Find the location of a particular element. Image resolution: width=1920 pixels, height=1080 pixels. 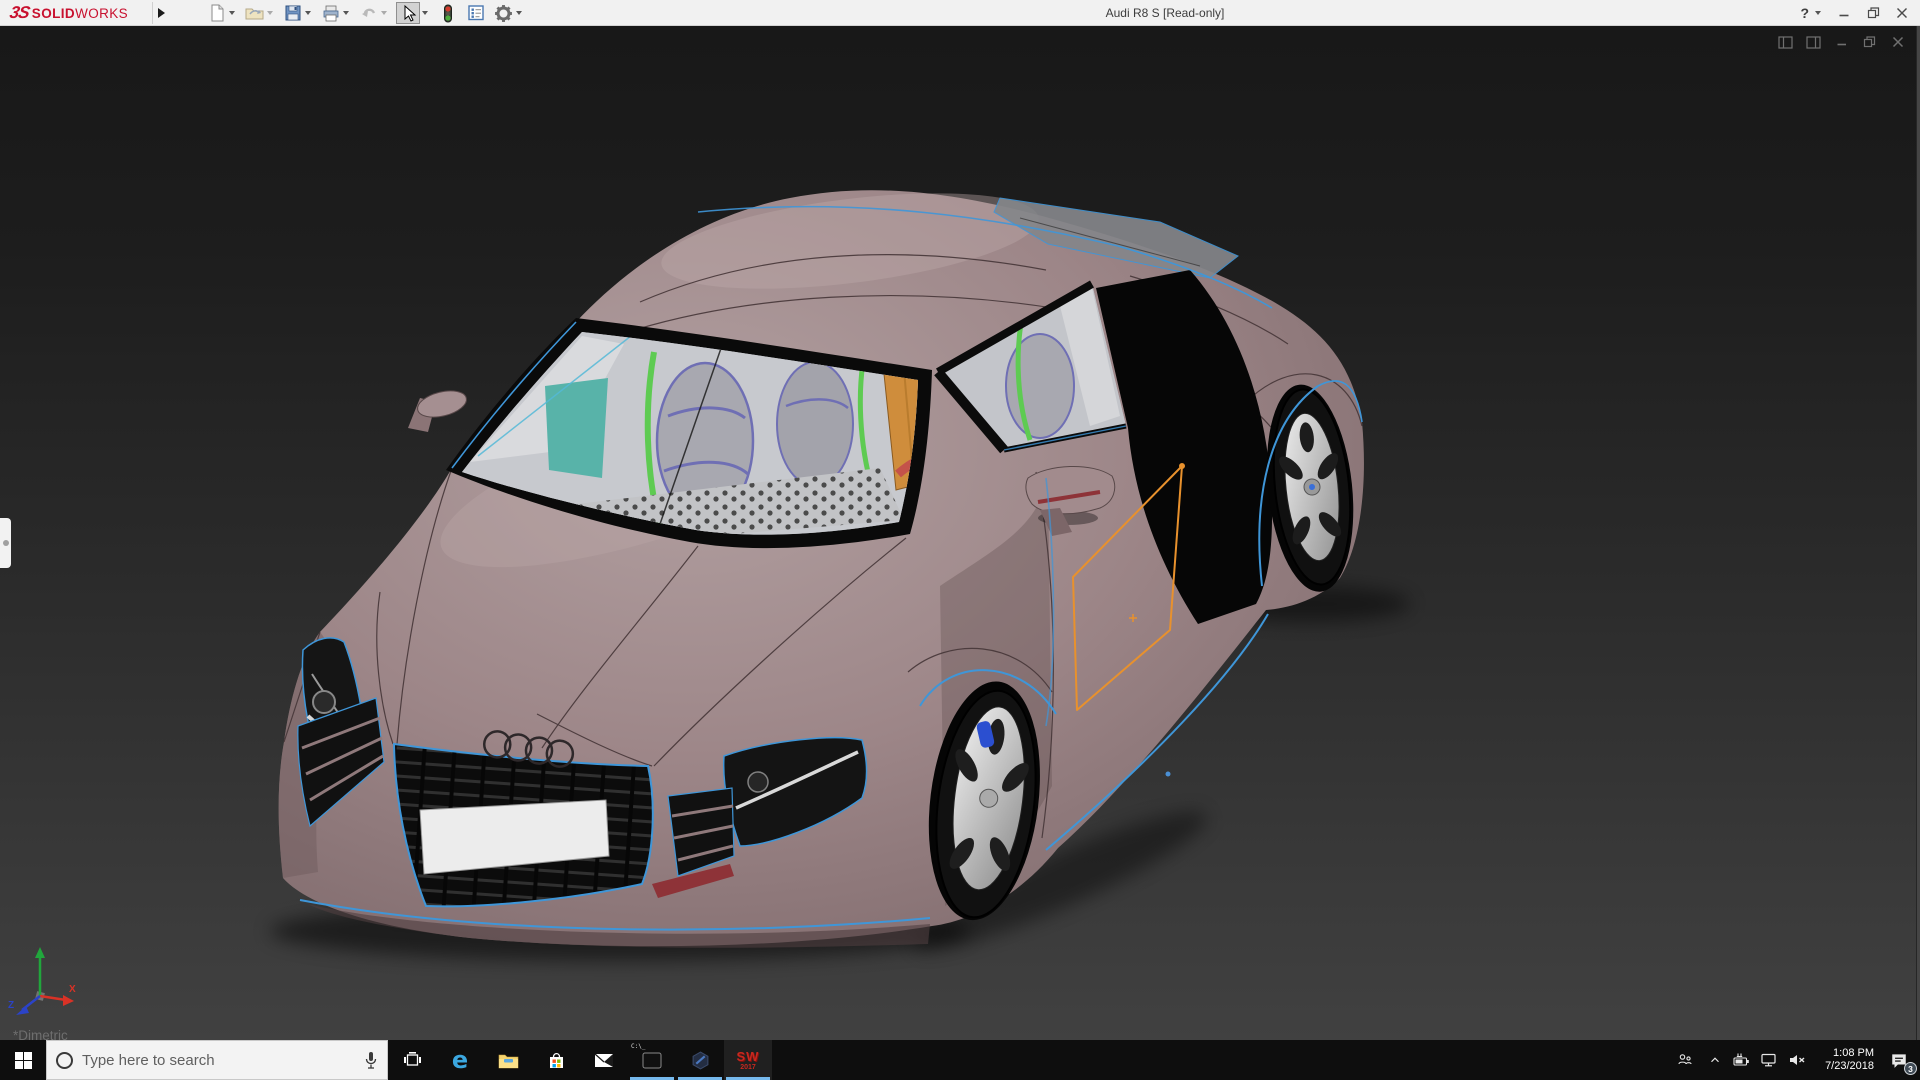

open-button is located at coordinates (254, 13).